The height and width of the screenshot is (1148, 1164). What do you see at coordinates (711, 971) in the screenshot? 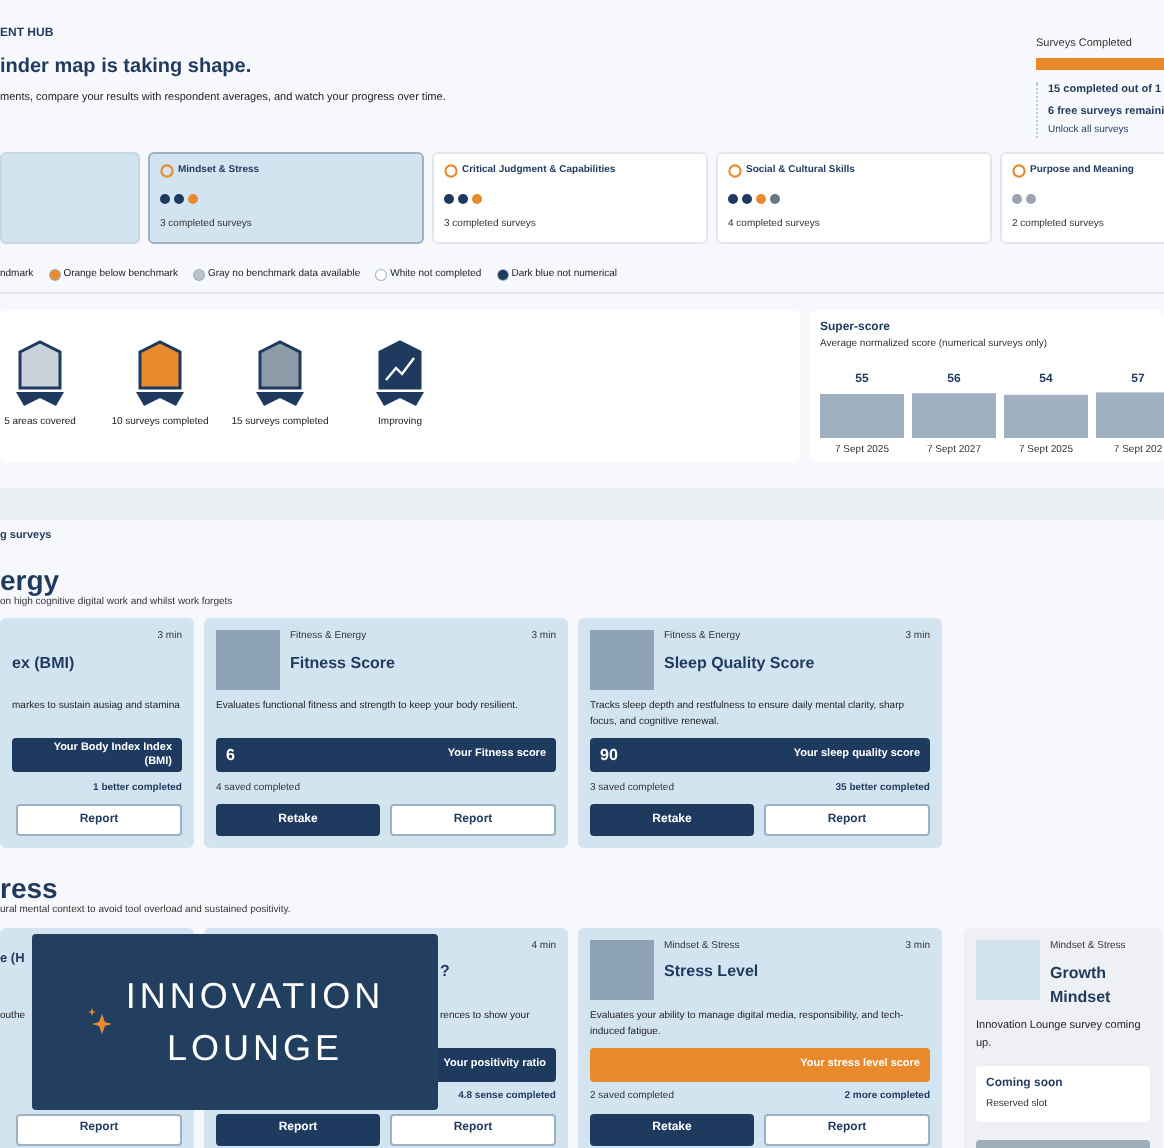
I see `survey-title: Stress Level` at bounding box center [711, 971].